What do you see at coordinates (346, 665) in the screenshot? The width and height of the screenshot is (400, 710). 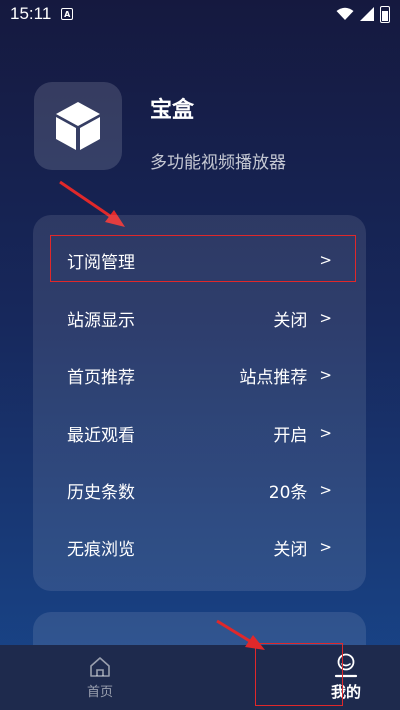 I see `user-icon` at bounding box center [346, 665].